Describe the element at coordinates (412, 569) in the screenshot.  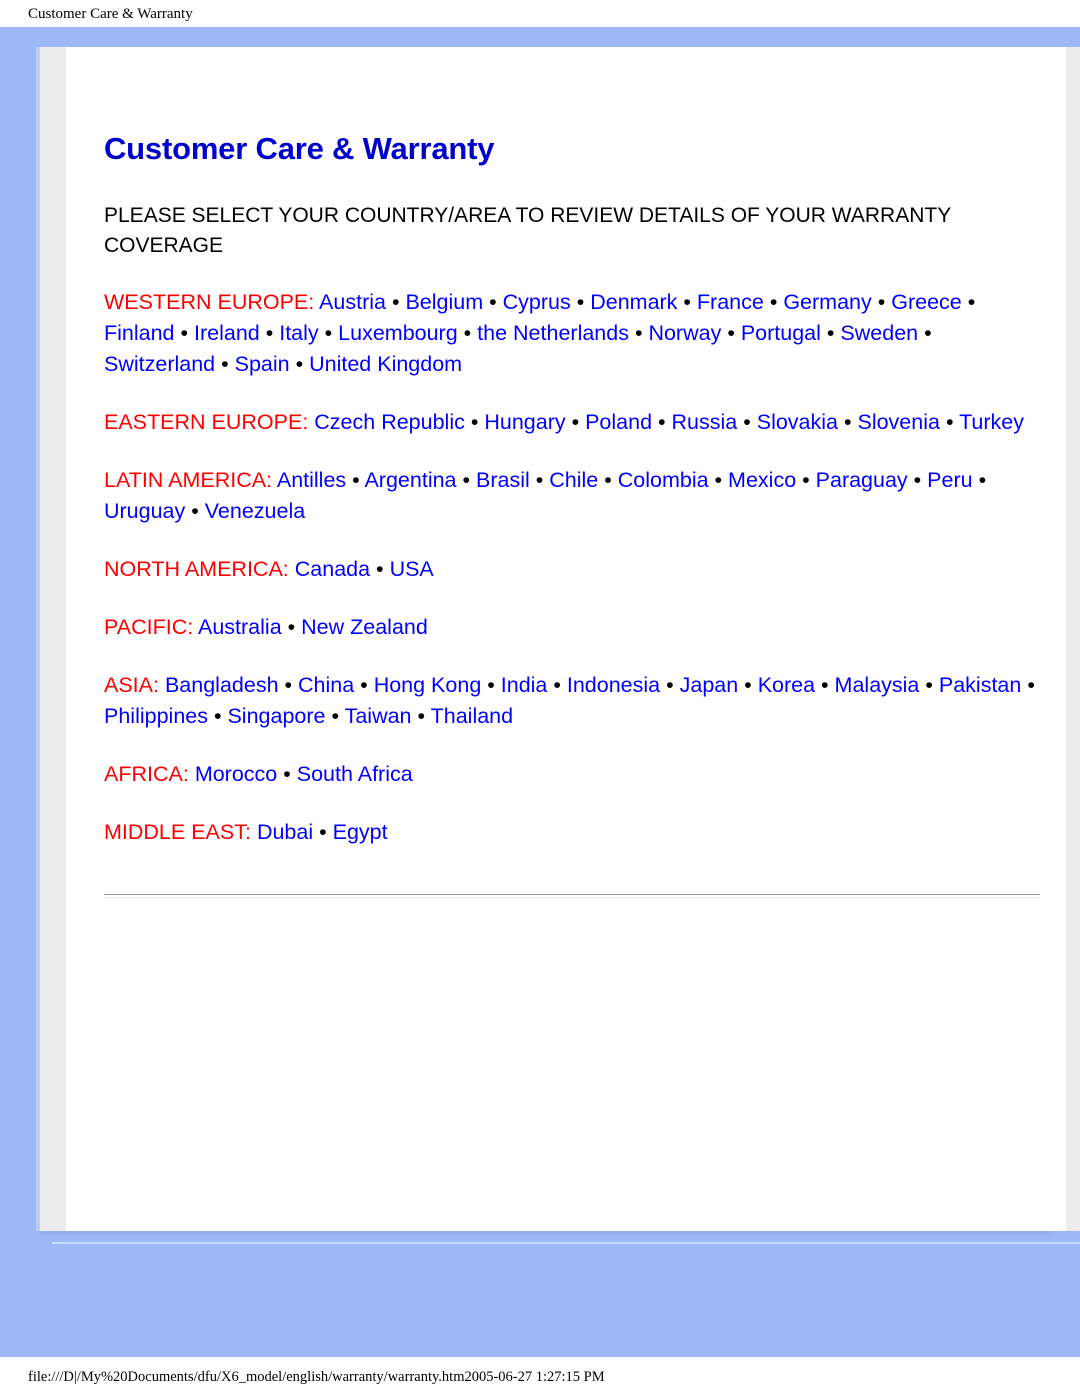
I see `country-link: USA` at that location.